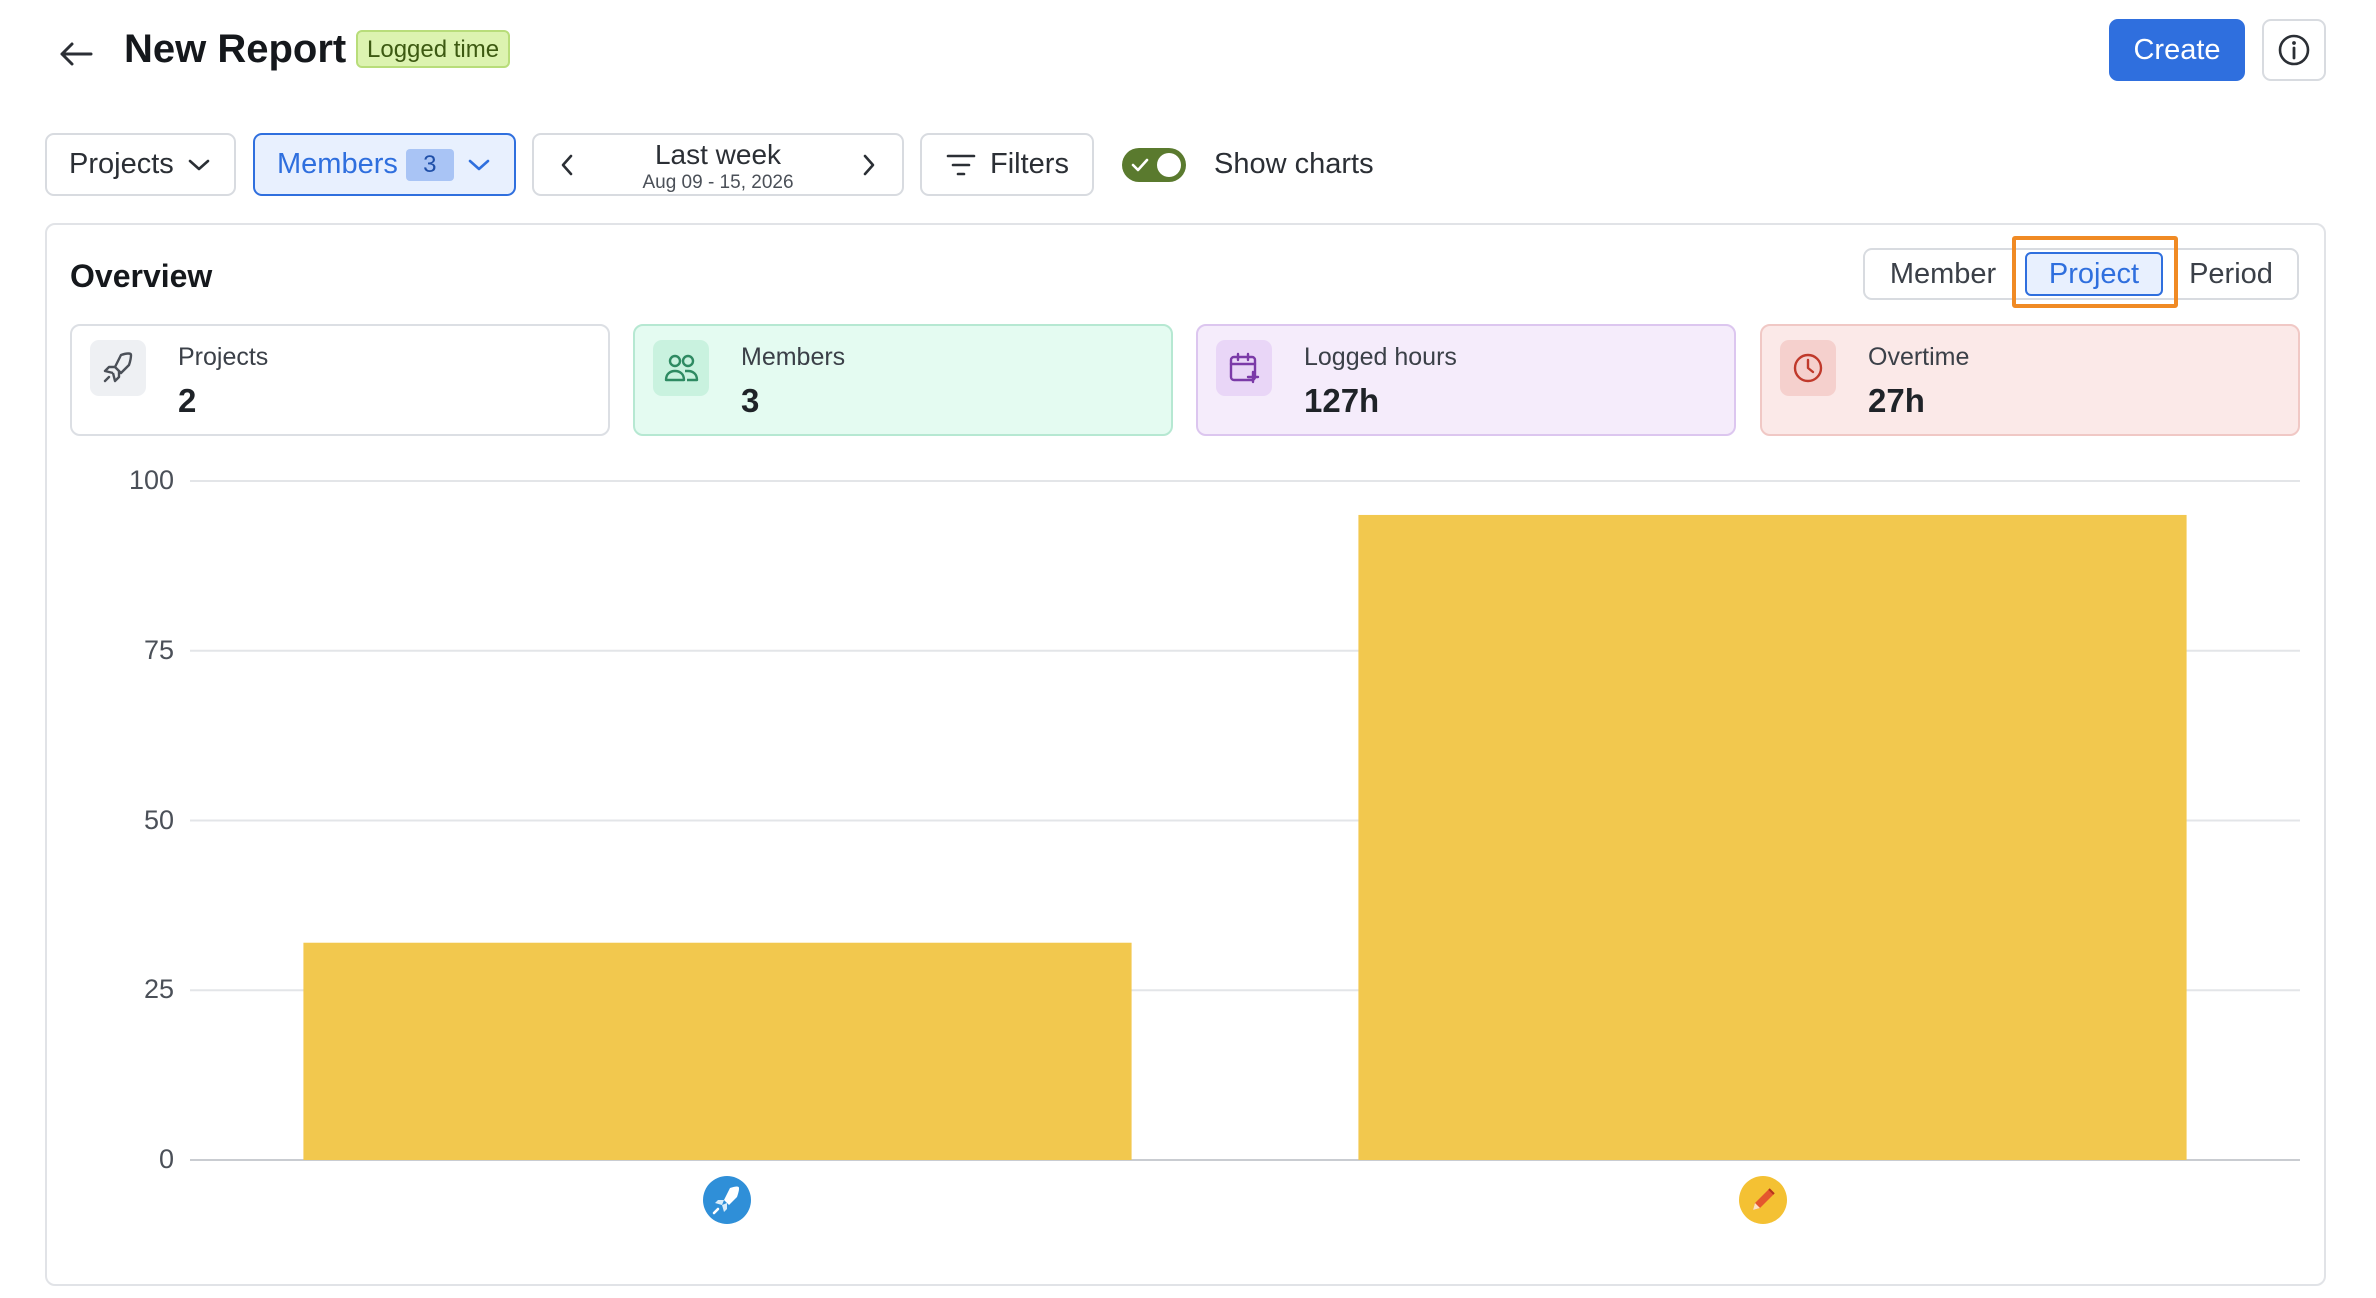  I want to click on report-type-badge: Logged time, so click(433, 49).